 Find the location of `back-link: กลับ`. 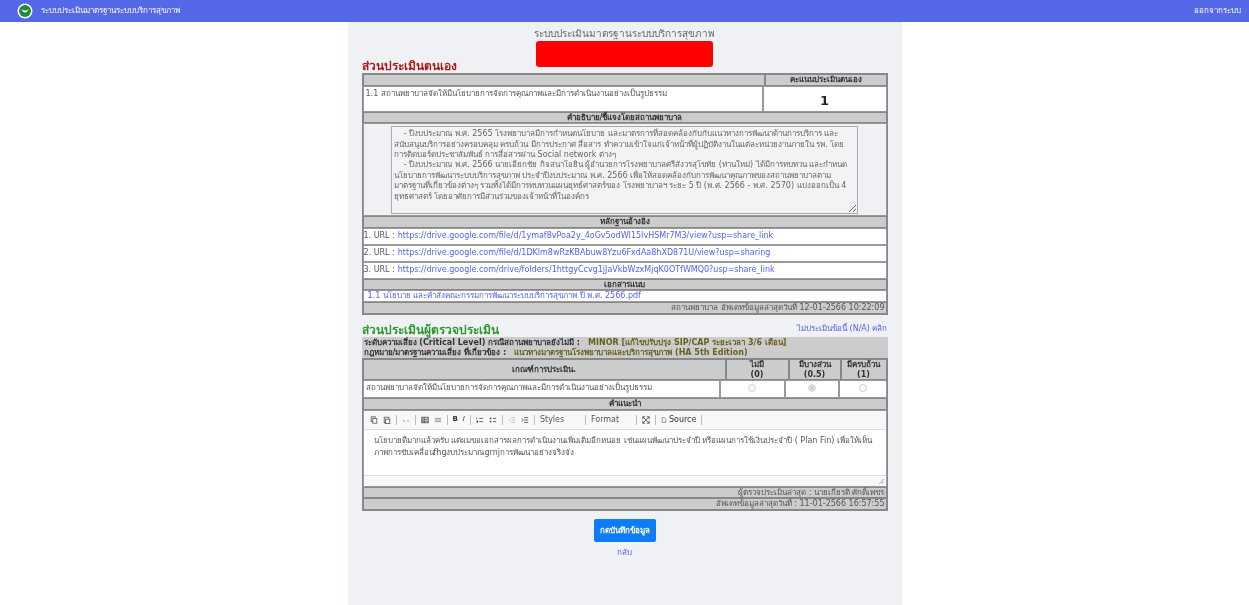

back-link: กลับ is located at coordinates (624, 552).